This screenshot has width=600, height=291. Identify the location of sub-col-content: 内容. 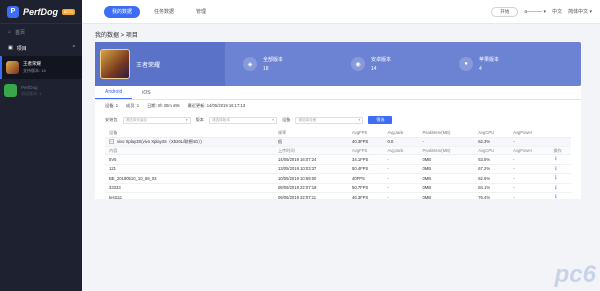
(189, 150).